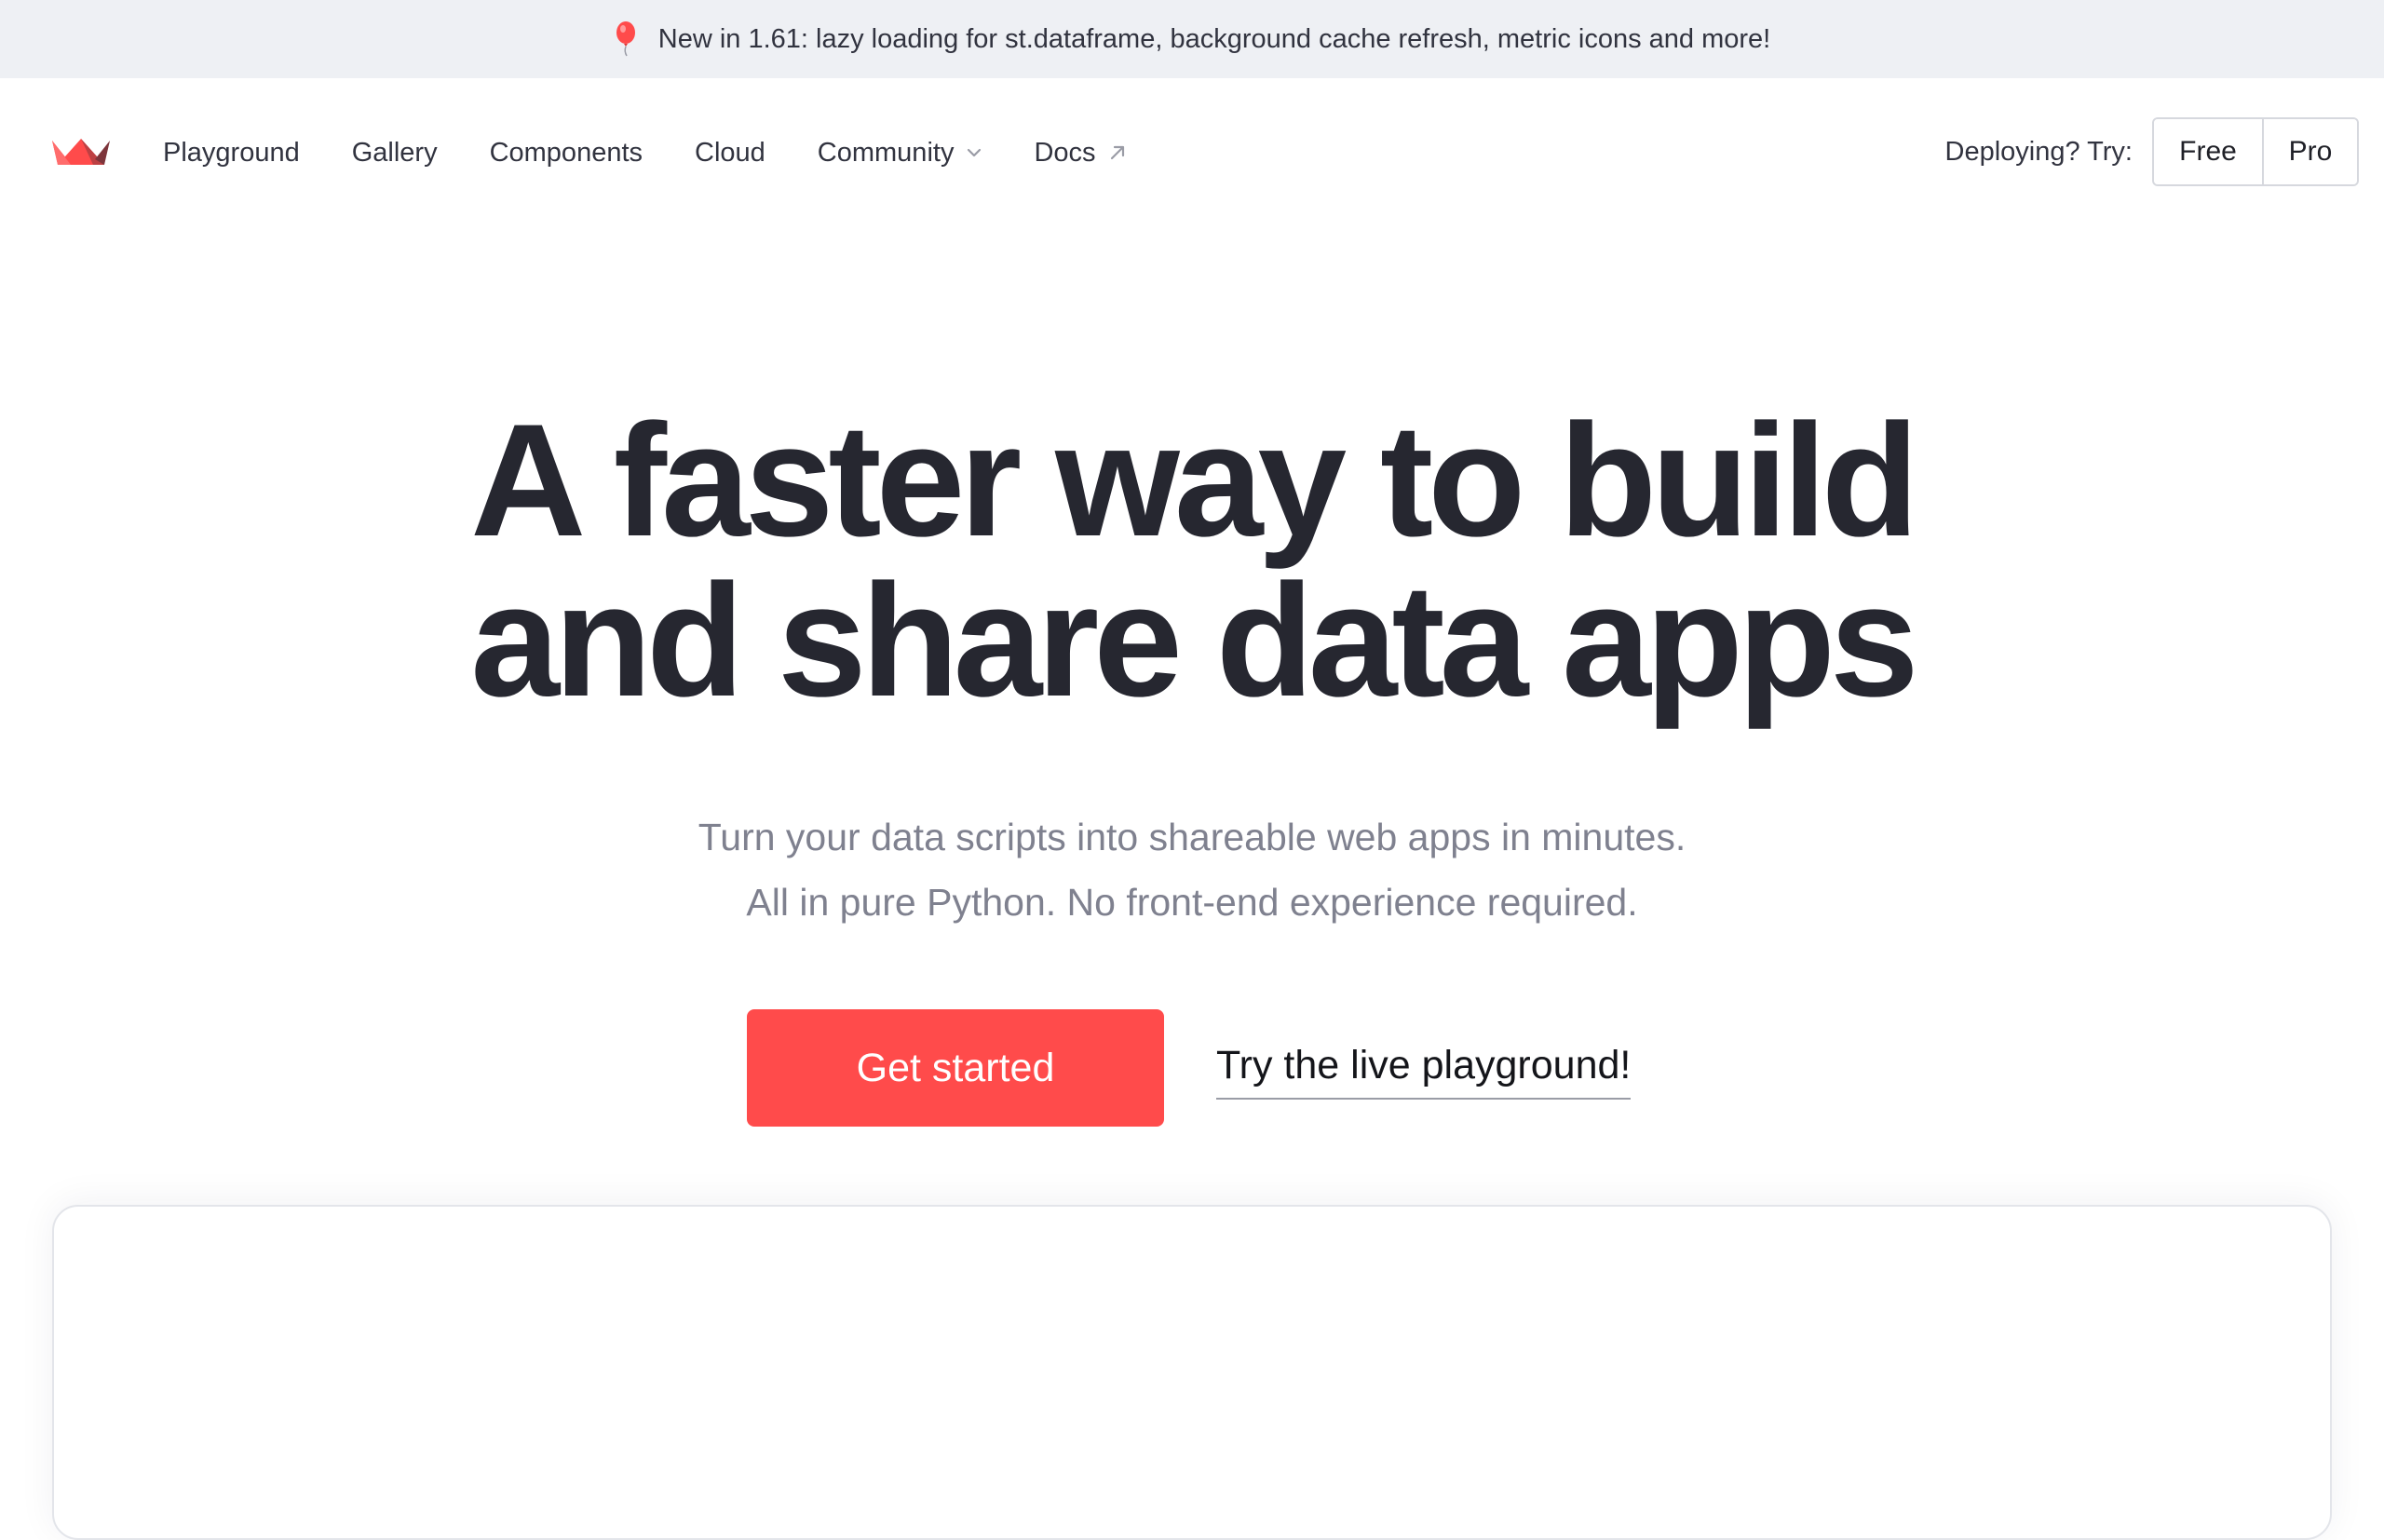 The width and height of the screenshot is (2384, 1540). Describe the element at coordinates (1117, 152) in the screenshot. I see `external-arrow-icon` at that location.